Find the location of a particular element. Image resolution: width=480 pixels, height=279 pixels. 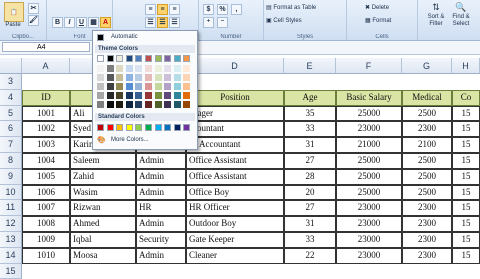

align-right-icon: ☰ is located at coordinates (174, 22).